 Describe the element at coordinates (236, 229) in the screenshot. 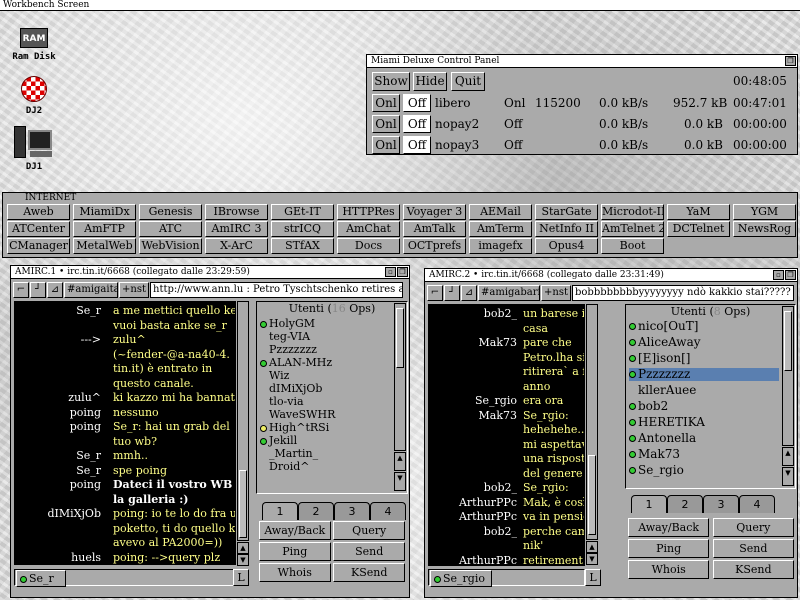

I see `launcher-button: AmIRC 3` at that location.